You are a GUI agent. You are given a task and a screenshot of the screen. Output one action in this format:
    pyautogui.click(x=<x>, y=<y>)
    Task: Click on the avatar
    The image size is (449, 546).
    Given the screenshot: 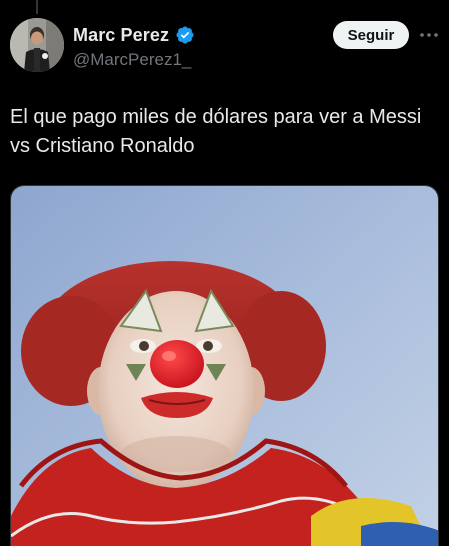 What is the action you would take?
    pyautogui.click(x=37, y=45)
    